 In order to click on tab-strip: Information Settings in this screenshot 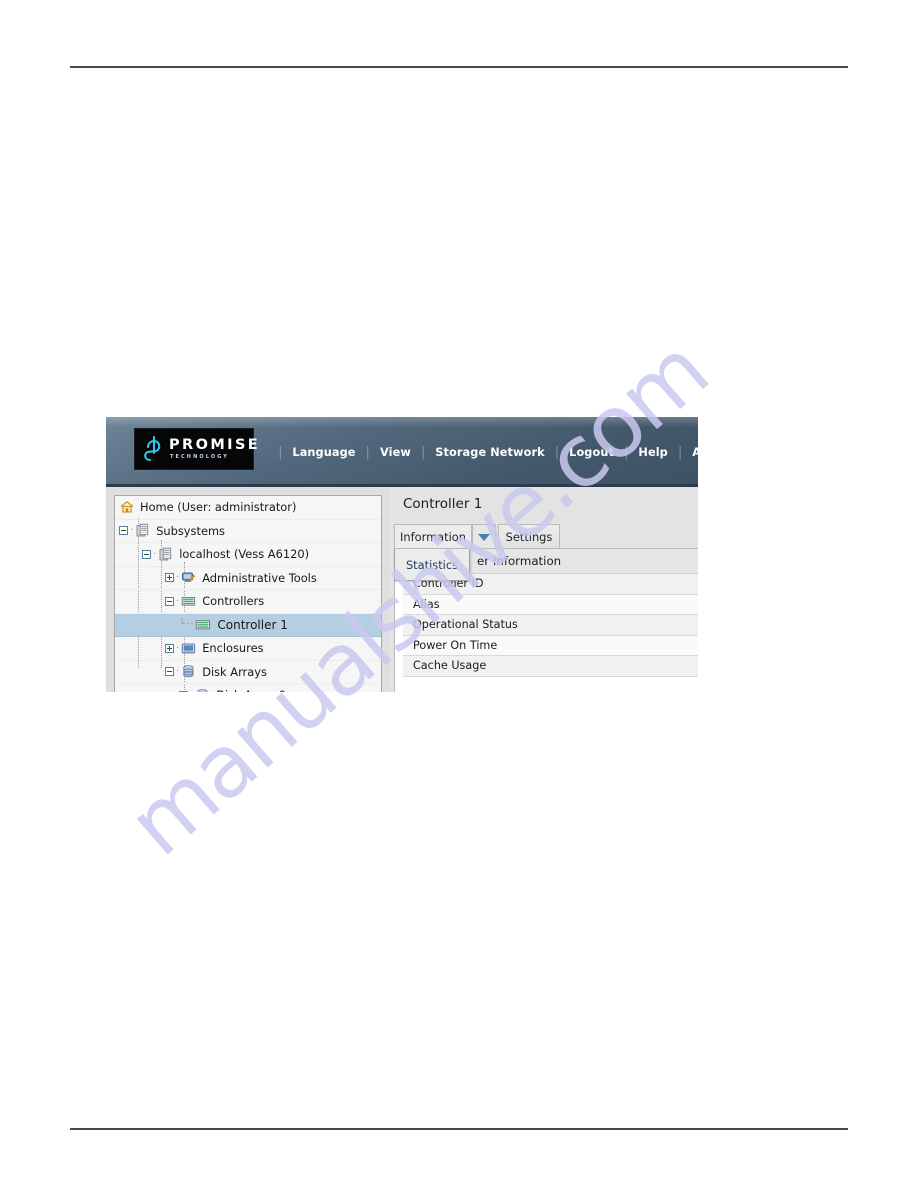, I will do `click(546, 536)`.